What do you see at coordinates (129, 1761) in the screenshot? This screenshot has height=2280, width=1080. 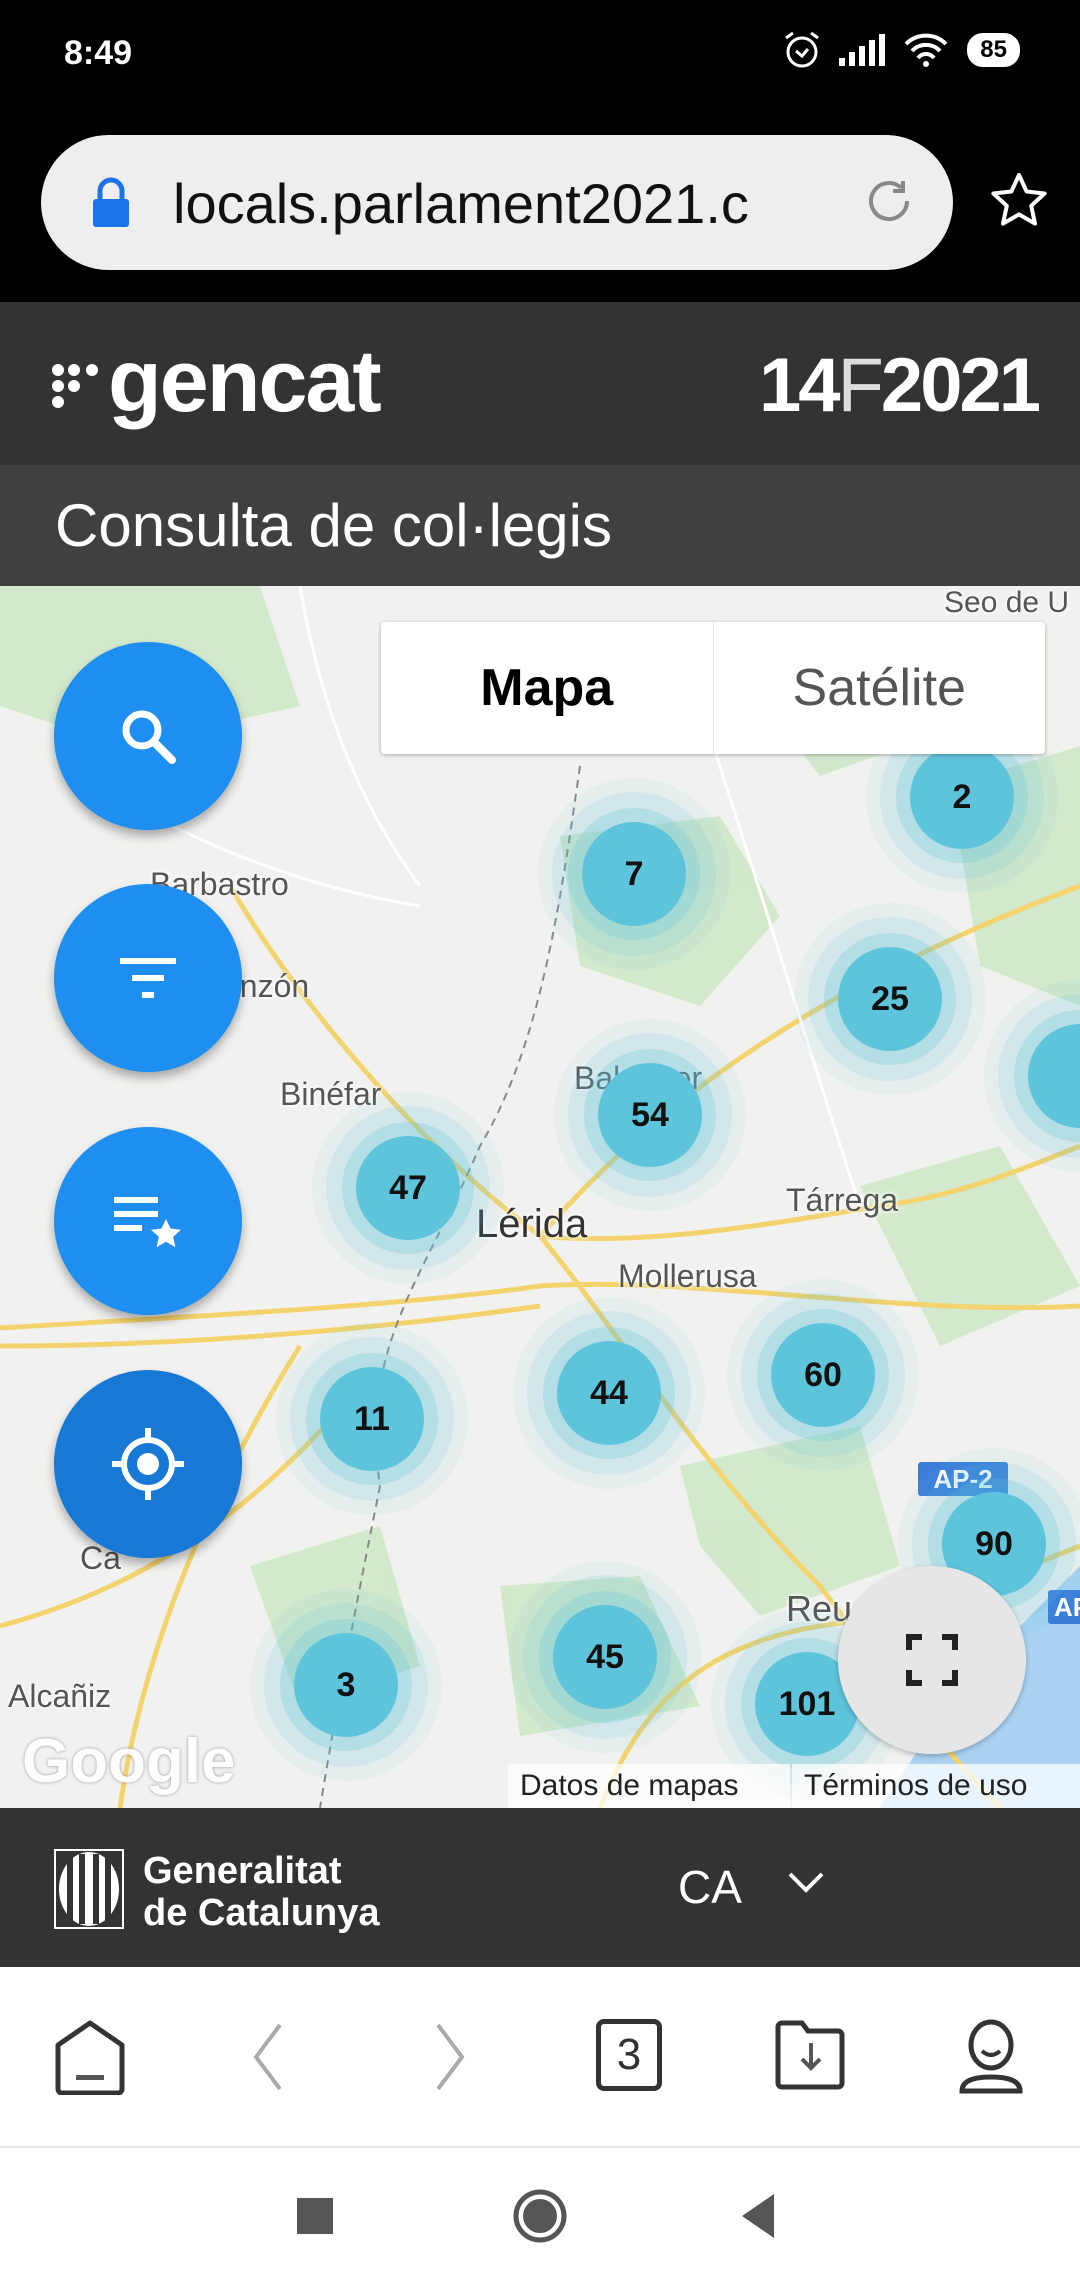 I see `google-logo: Google` at bounding box center [129, 1761].